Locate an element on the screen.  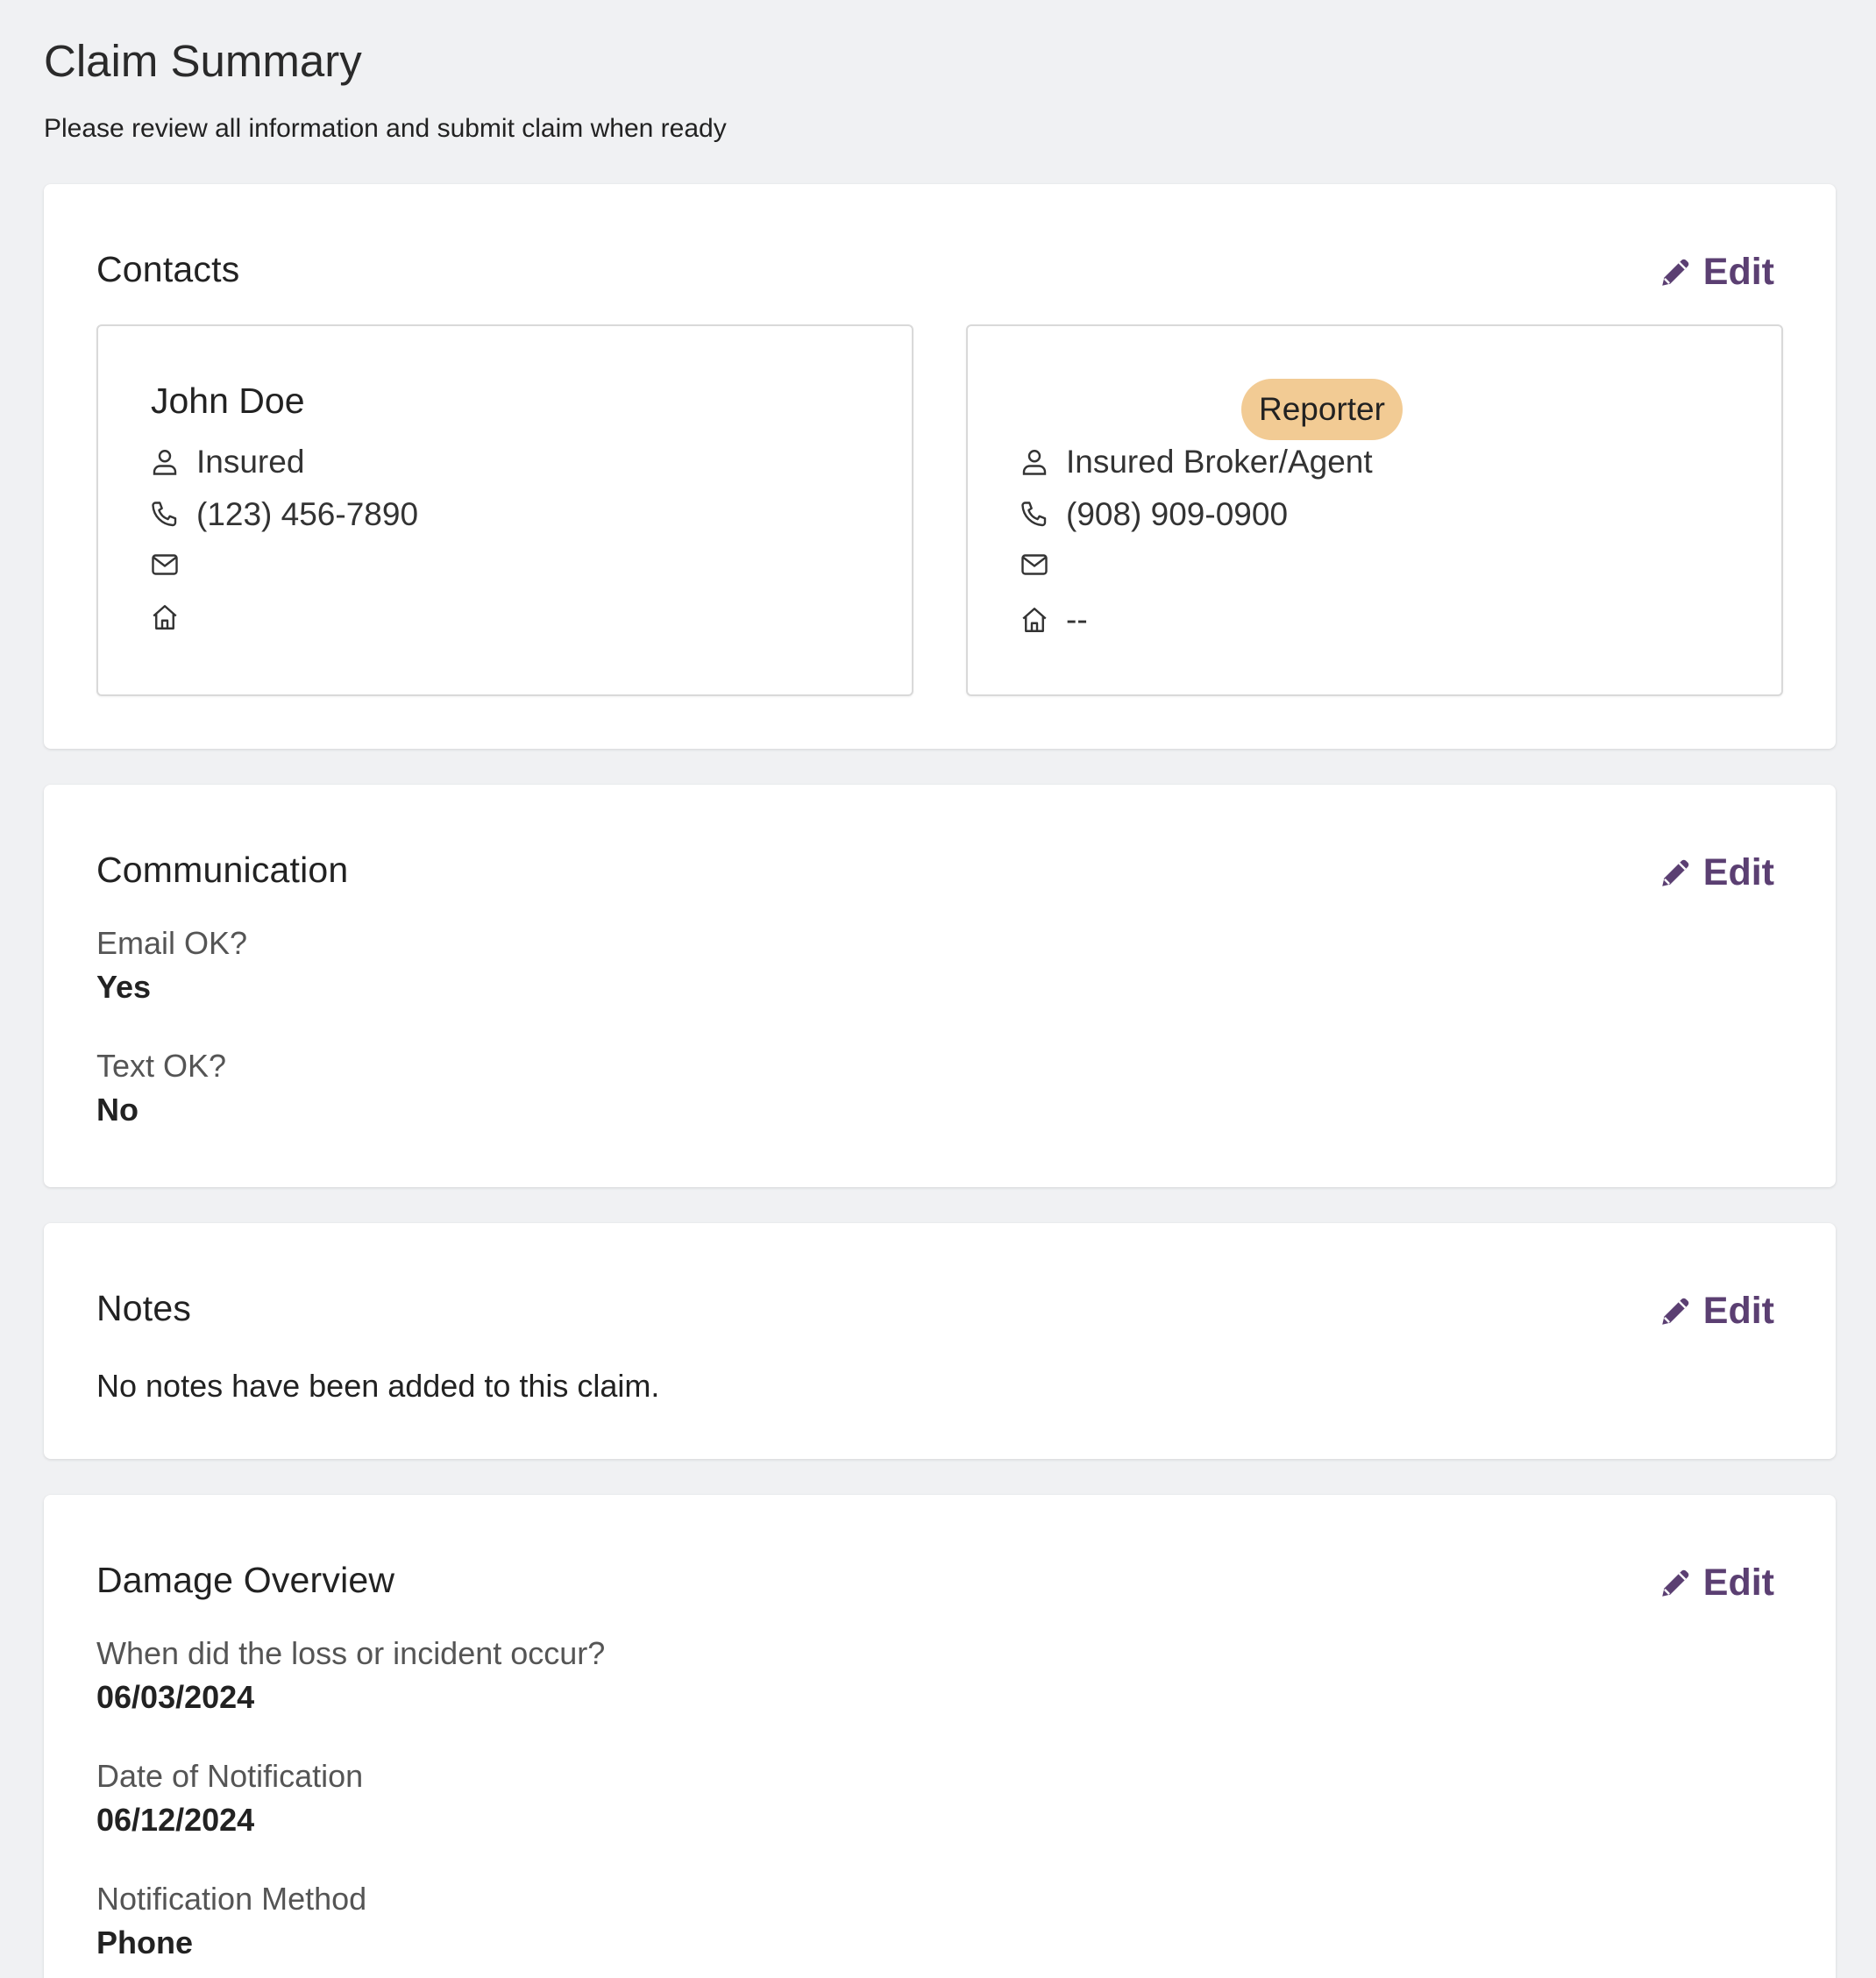
notes-edit-button: Edit is located at coordinates (1716, 1310).